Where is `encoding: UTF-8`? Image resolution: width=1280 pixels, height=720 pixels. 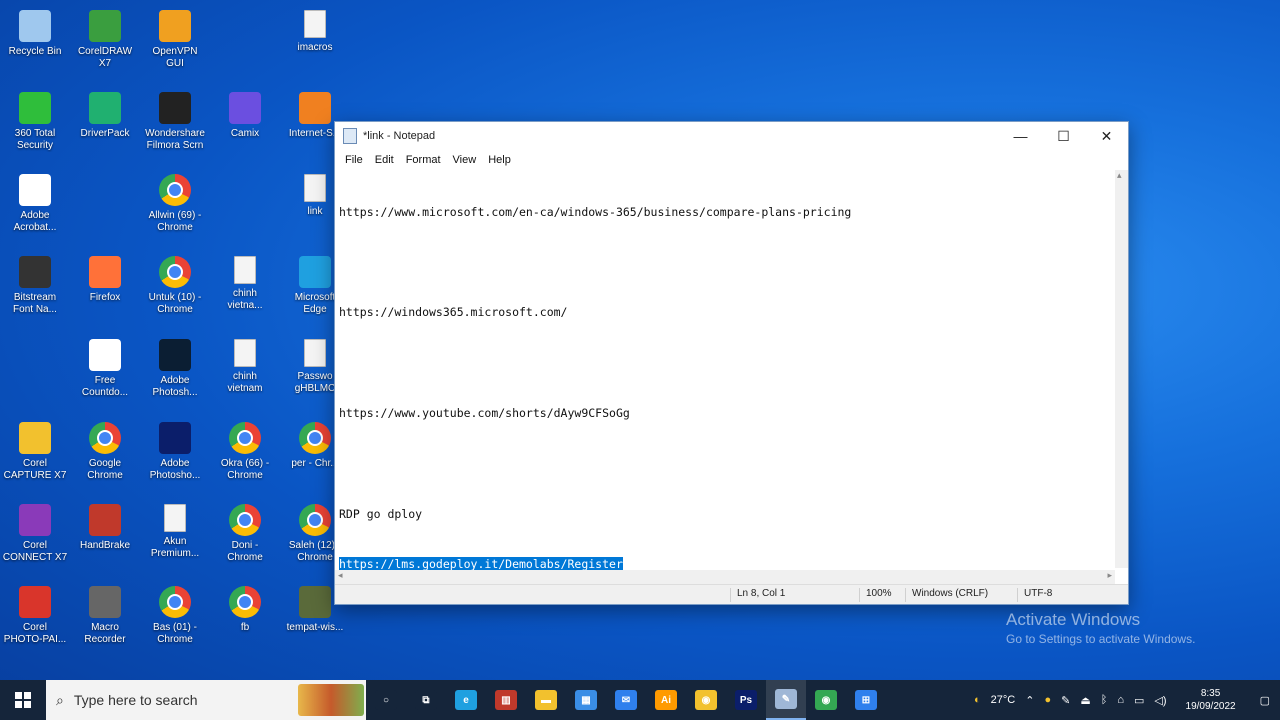 encoding: UTF-8 is located at coordinates (1034, 595).